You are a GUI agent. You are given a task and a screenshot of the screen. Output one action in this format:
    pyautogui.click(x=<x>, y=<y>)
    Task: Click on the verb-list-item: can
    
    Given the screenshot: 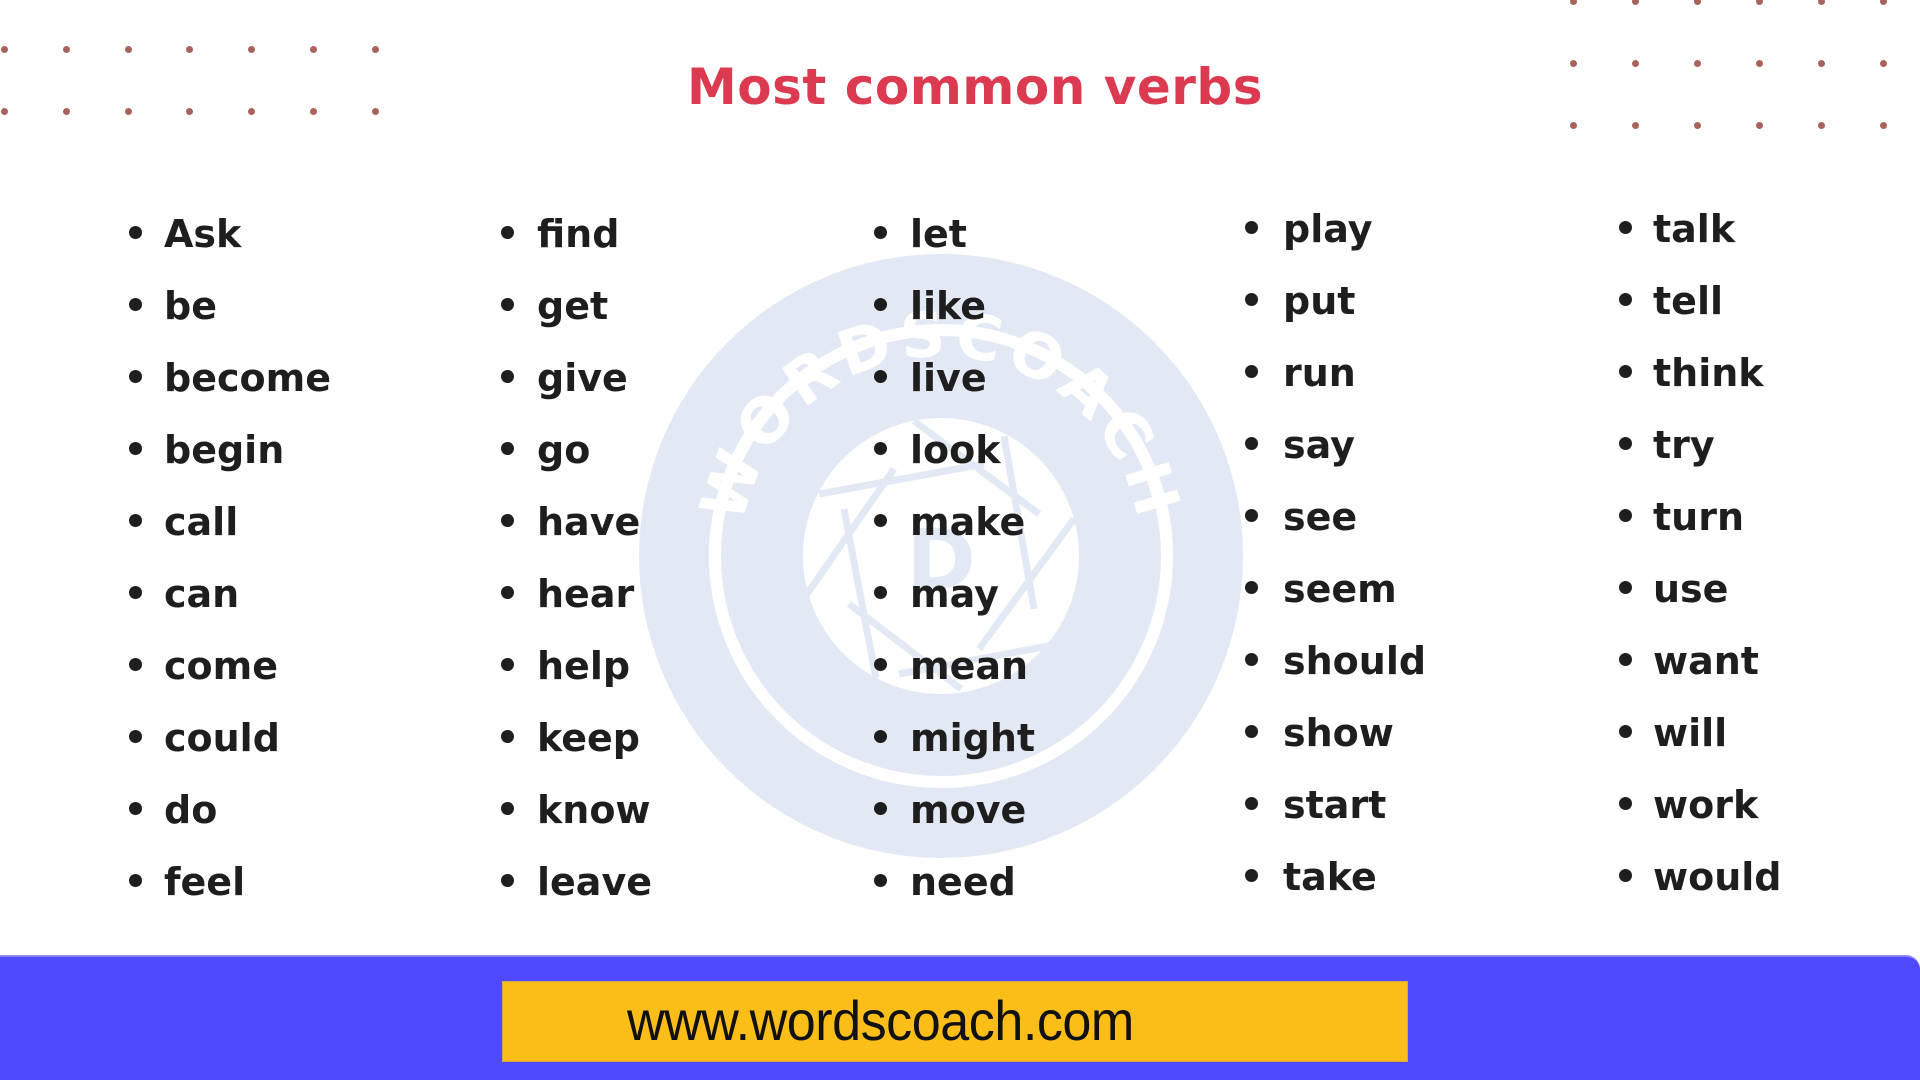 What is the action you would take?
    pyautogui.click(x=202, y=594)
    